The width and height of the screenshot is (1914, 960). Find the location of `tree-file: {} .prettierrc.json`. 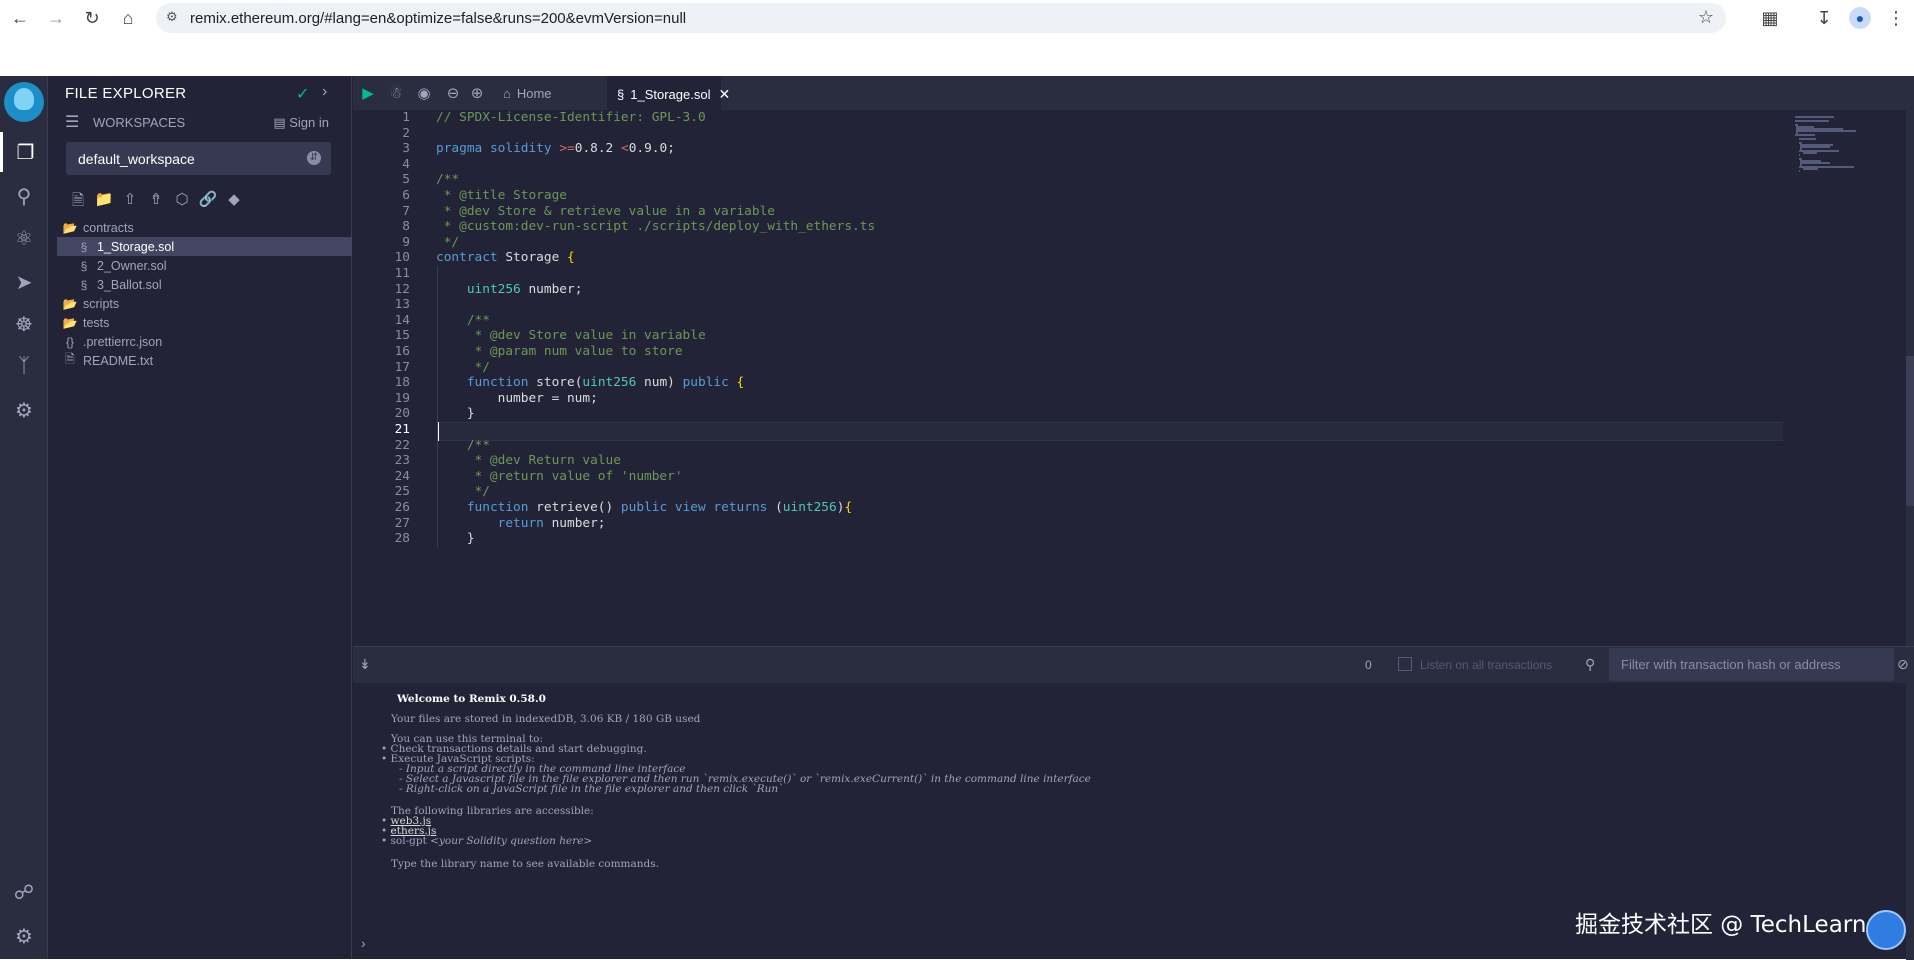

tree-file: {} .prettierrc.json is located at coordinates (204, 341).